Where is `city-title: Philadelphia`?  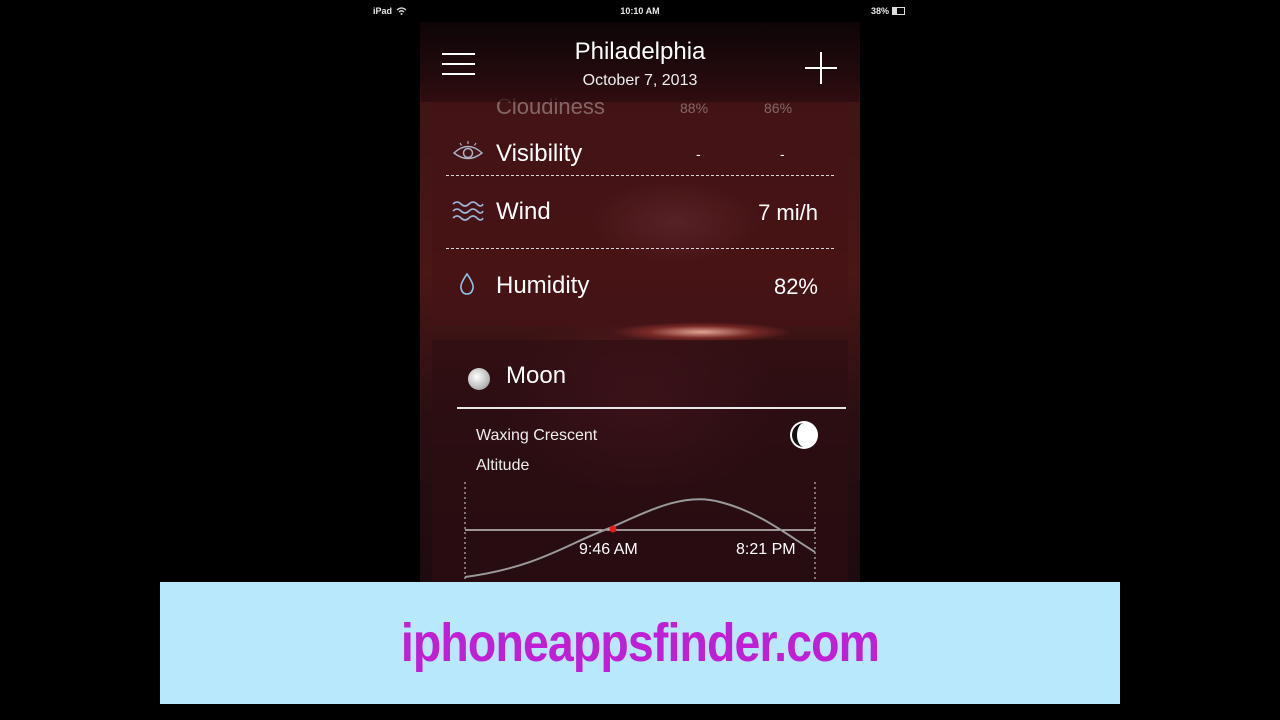 city-title: Philadelphia is located at coordinates (640, 51).